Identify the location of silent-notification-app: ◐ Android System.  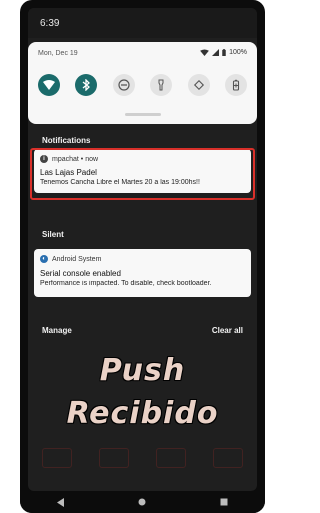
(70, 259).